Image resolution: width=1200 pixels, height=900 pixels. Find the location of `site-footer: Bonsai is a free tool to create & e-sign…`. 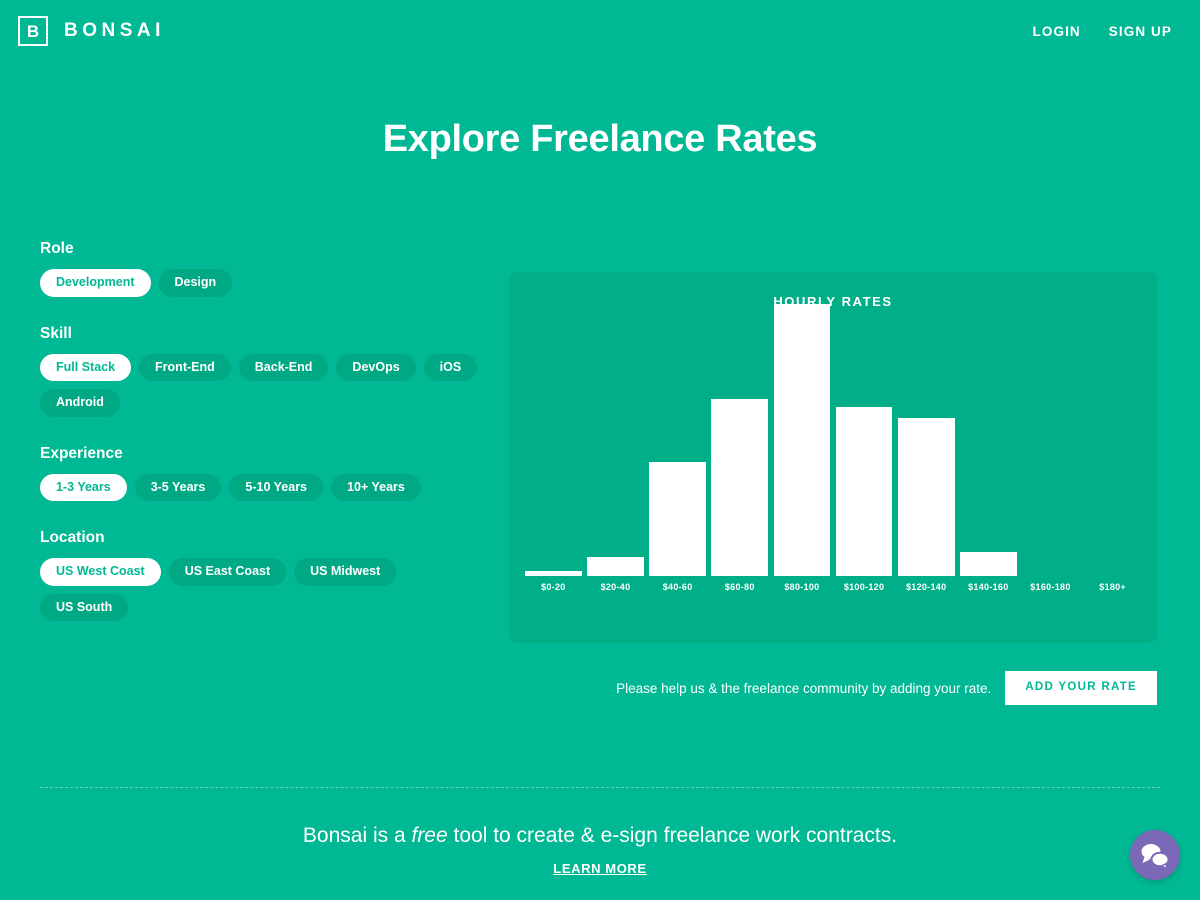

site-footer: Bonsai is a free tool to create & e-sign… is located at coordinates (600, 851).